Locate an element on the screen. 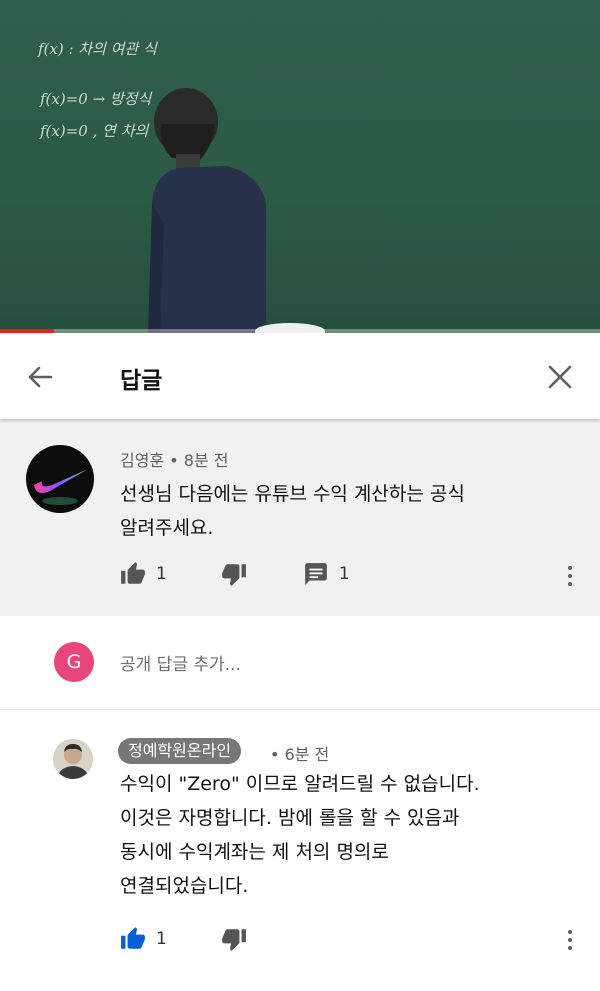 Image resolution: width=600 pixels, height=991 pixels. replies-header: 답글 is located at coordinates (300, 376).